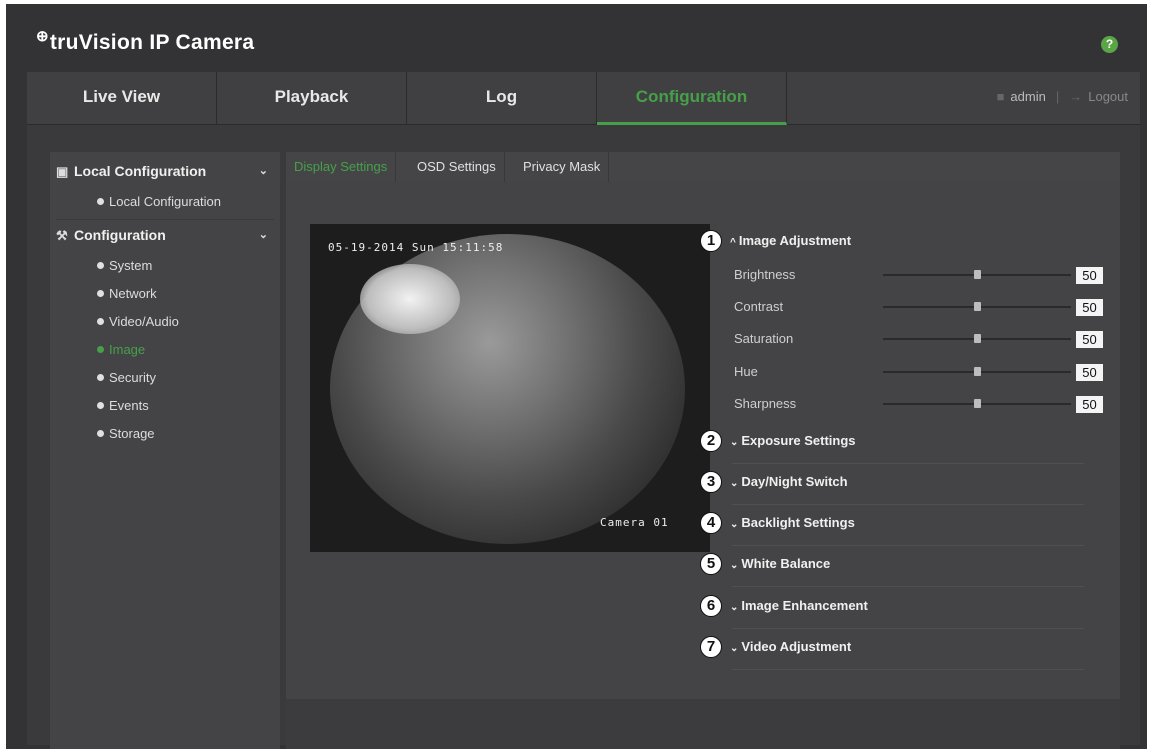 The image size is (1153, 749). I want to click on contrast-label: Contrast, so click(759, 306).